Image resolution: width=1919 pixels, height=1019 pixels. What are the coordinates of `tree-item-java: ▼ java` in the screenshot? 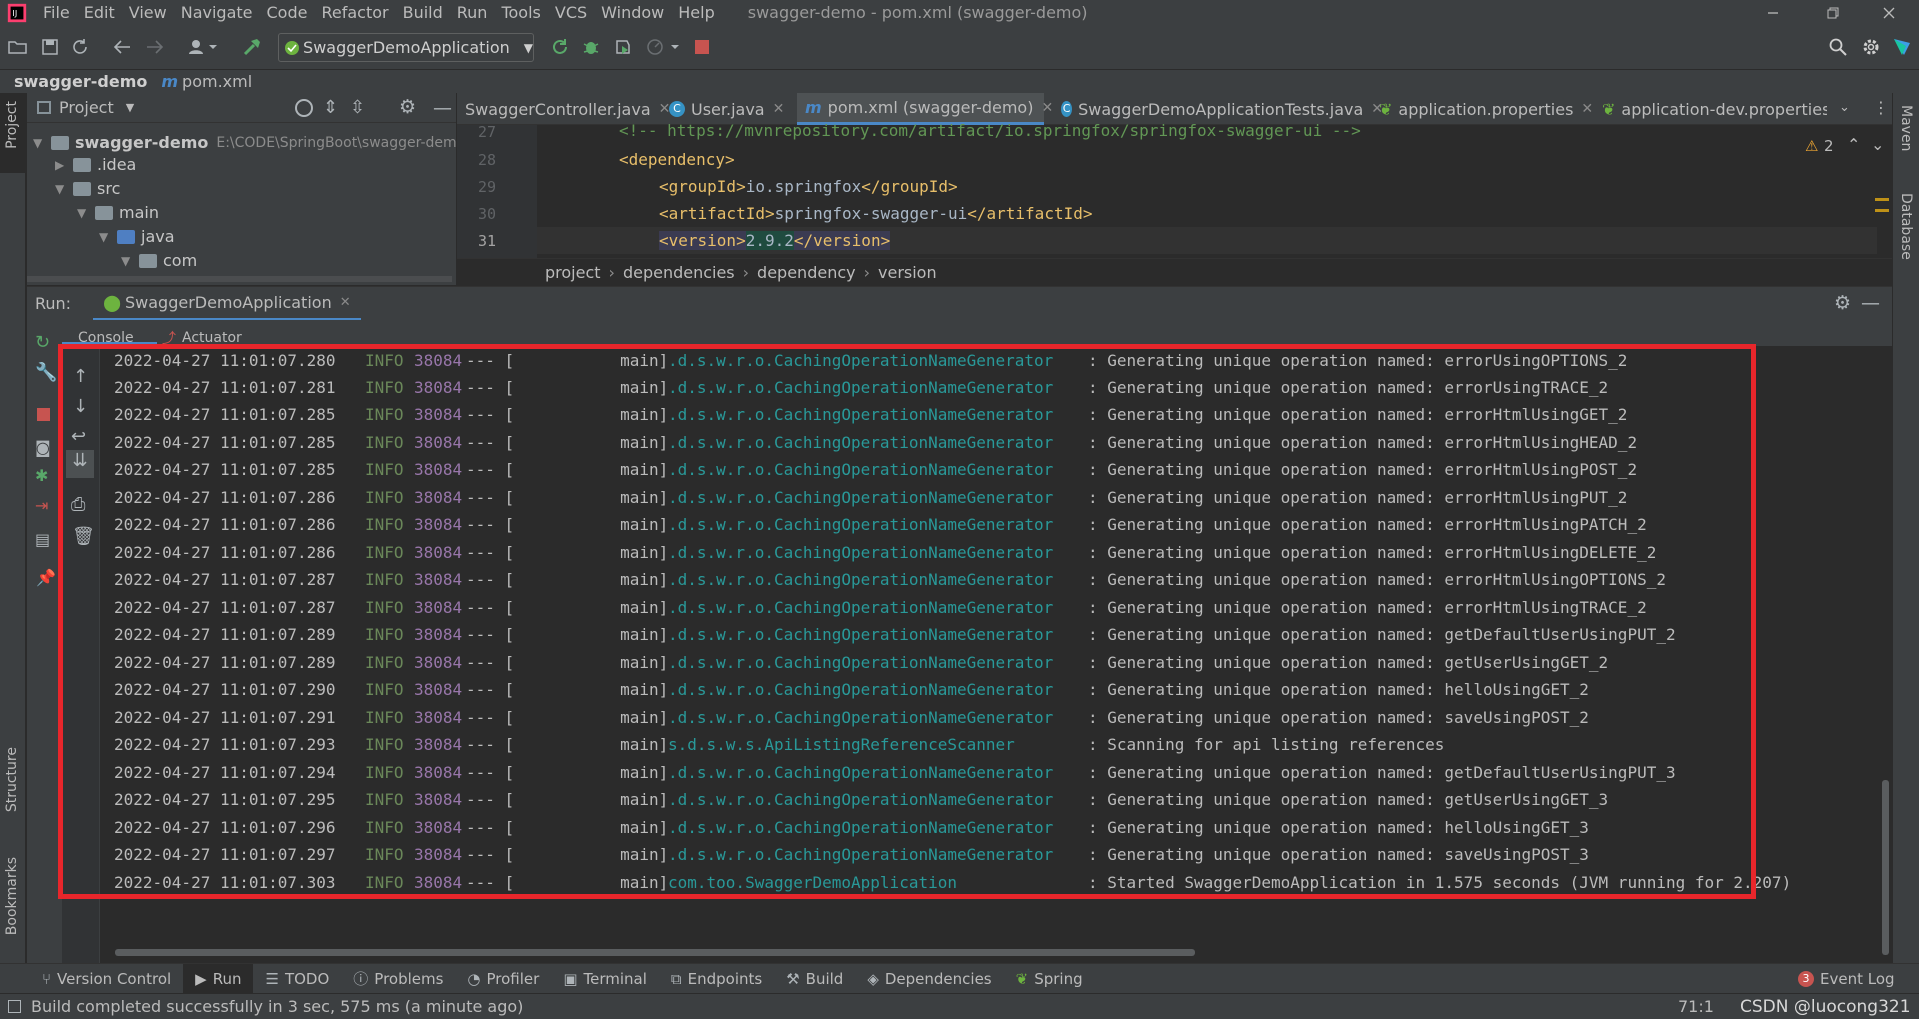 It's located at (137, 236).